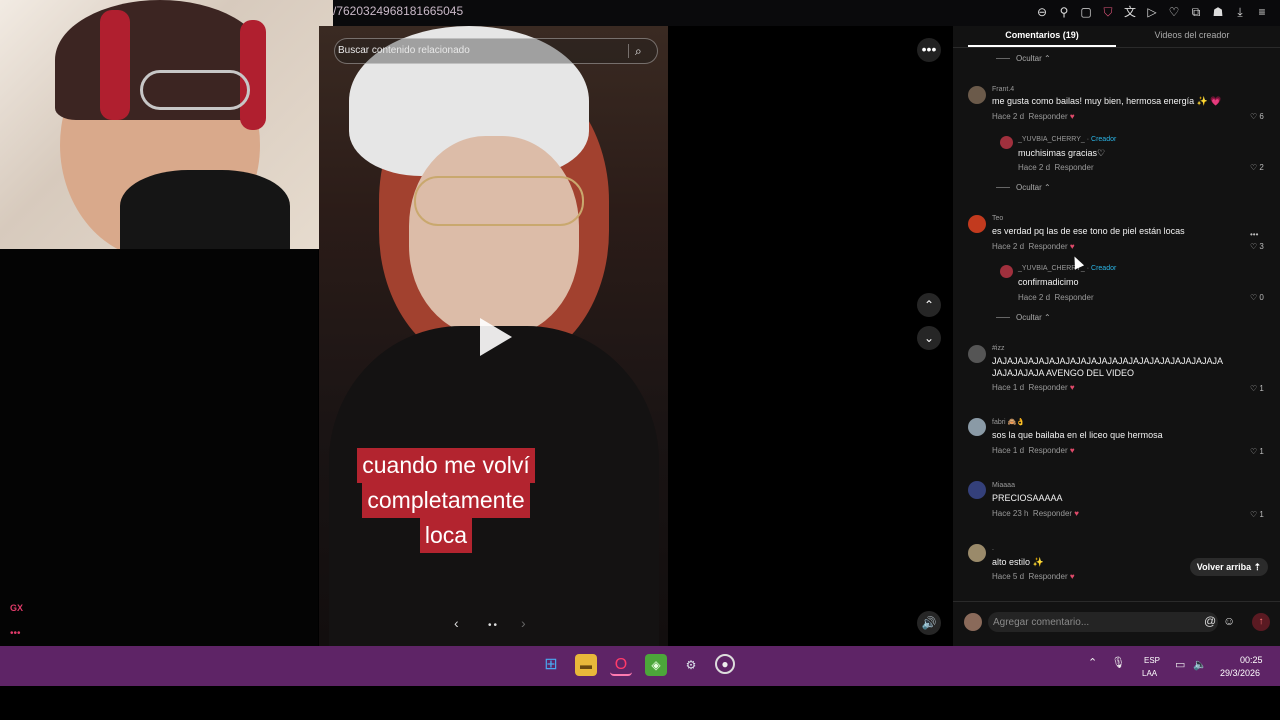 This screenshot has width=1280, height=720. Describe the element at coordinates (1200, 664) in the screenshot. I see `speaker-icon: 🔈` at that location.